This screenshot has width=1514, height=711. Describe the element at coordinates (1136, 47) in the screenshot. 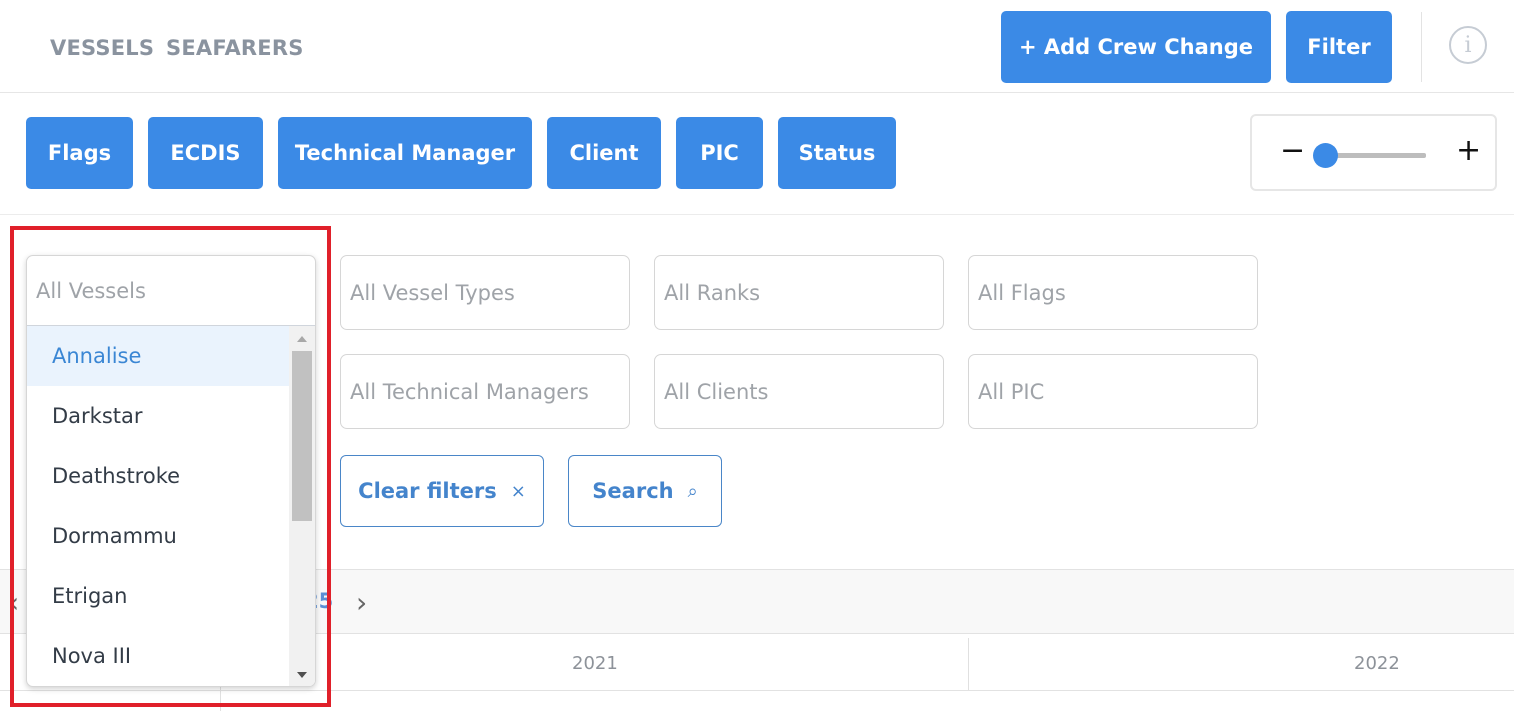

I see `add-crew-change-button: + Add Crew Change` at that location.